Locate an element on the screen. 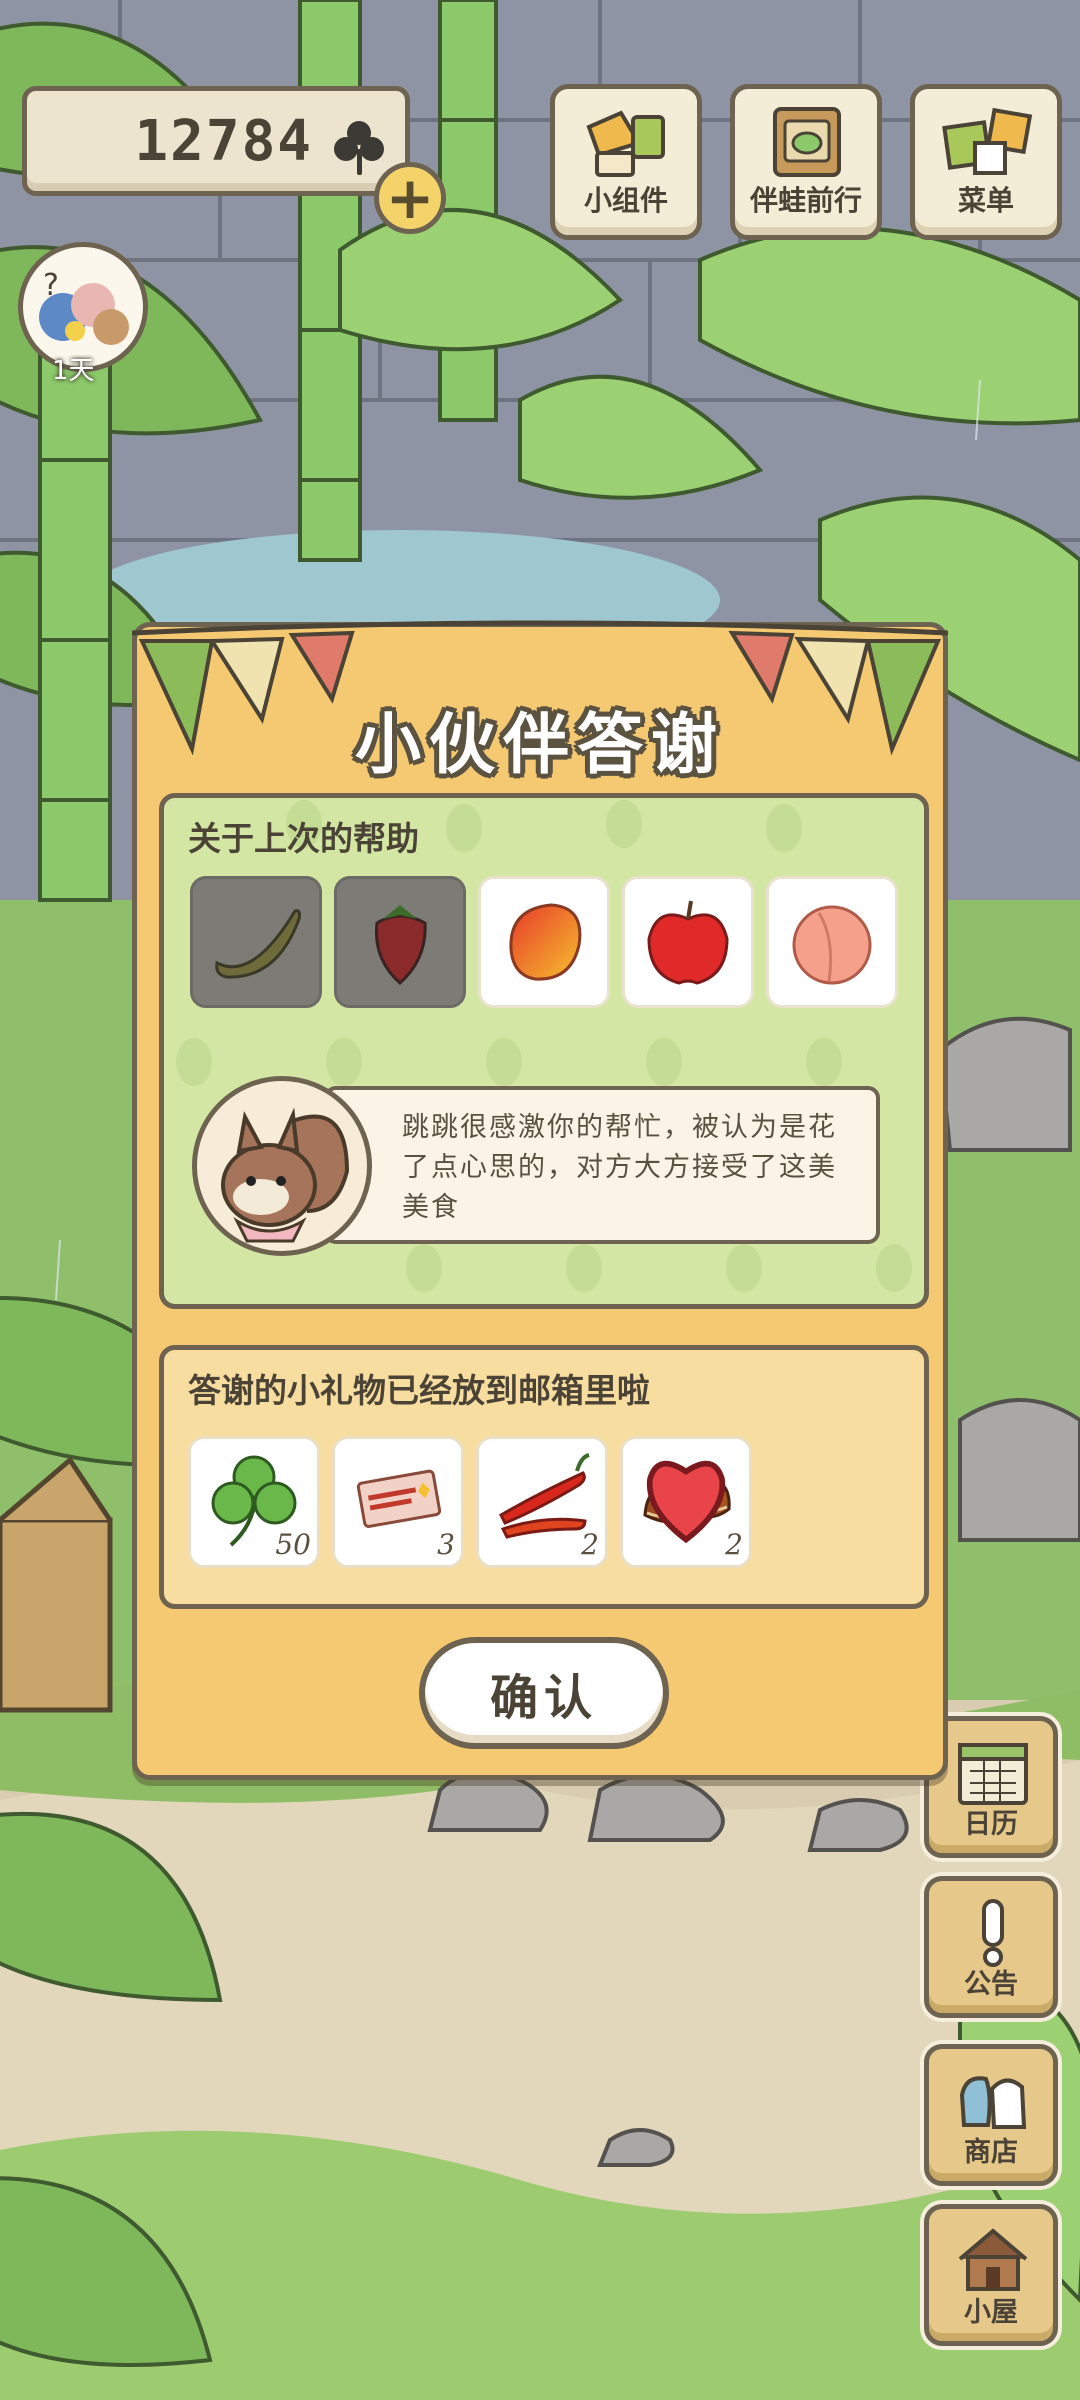 The width and height of the screenshot is (1080, 2400). dialog-title: 小伙伴答谢 is located at coordinates (540, 744).